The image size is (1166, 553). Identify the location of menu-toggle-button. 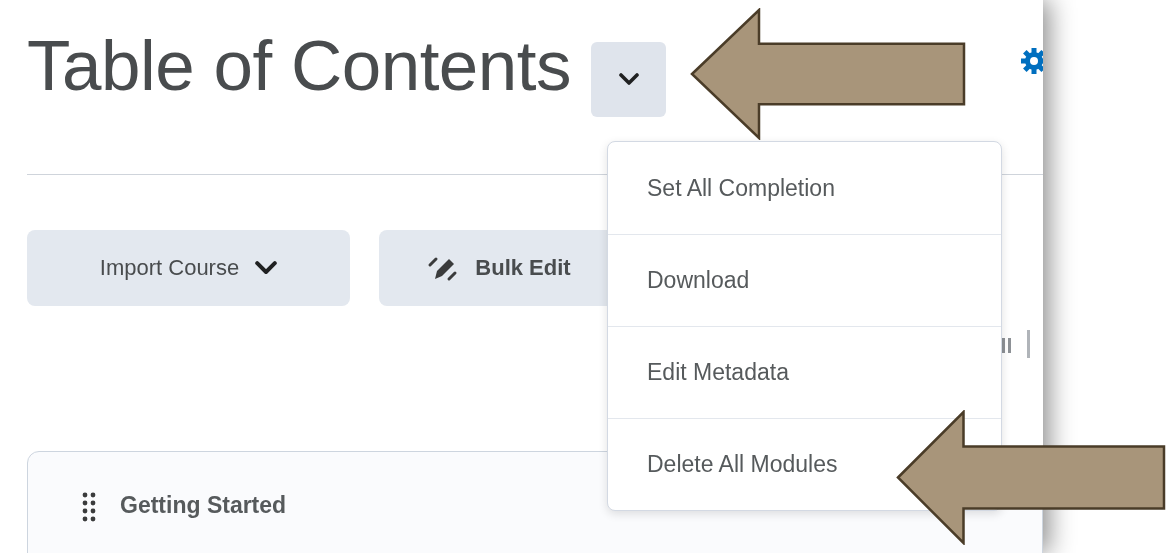
(629, 79).